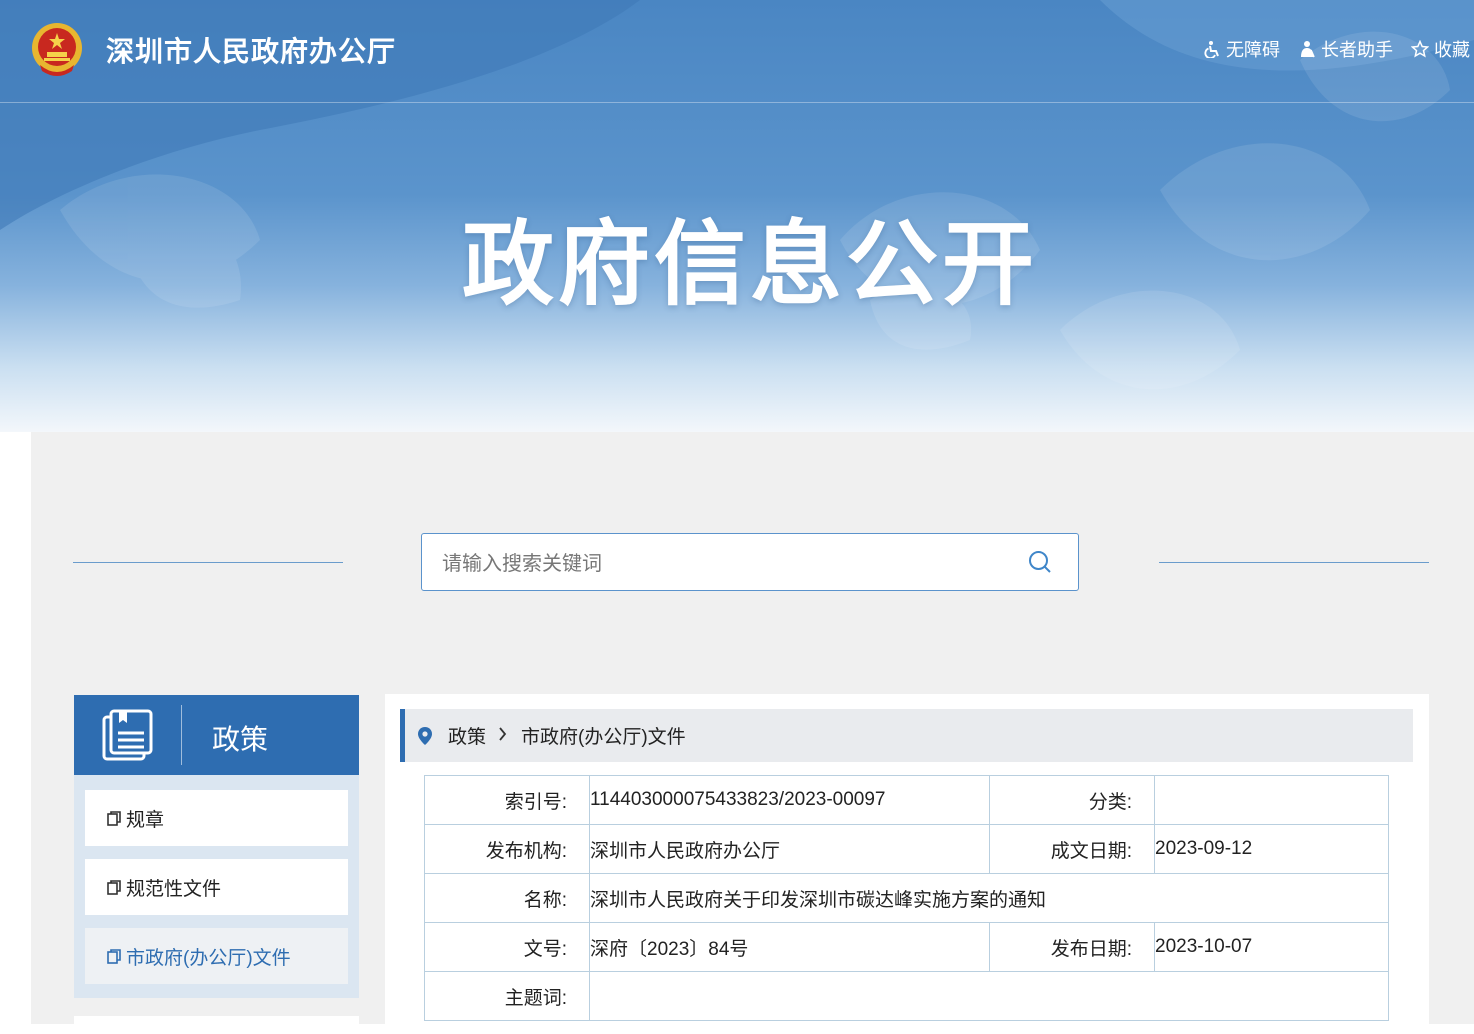  I want to click on table-row: 主题词:, so click(906, 996).